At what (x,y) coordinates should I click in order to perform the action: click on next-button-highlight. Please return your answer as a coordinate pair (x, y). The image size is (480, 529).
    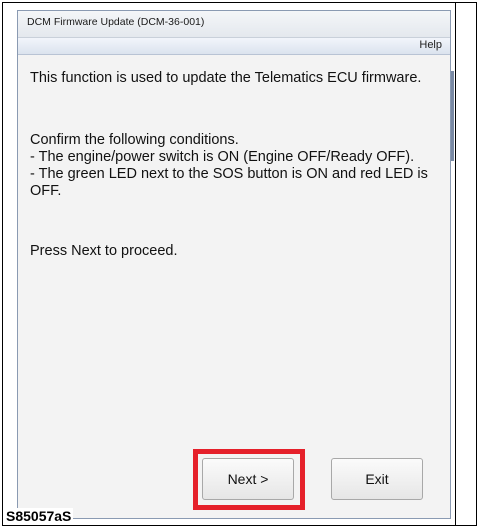
    Looking at the image, I should click on (249, 479).